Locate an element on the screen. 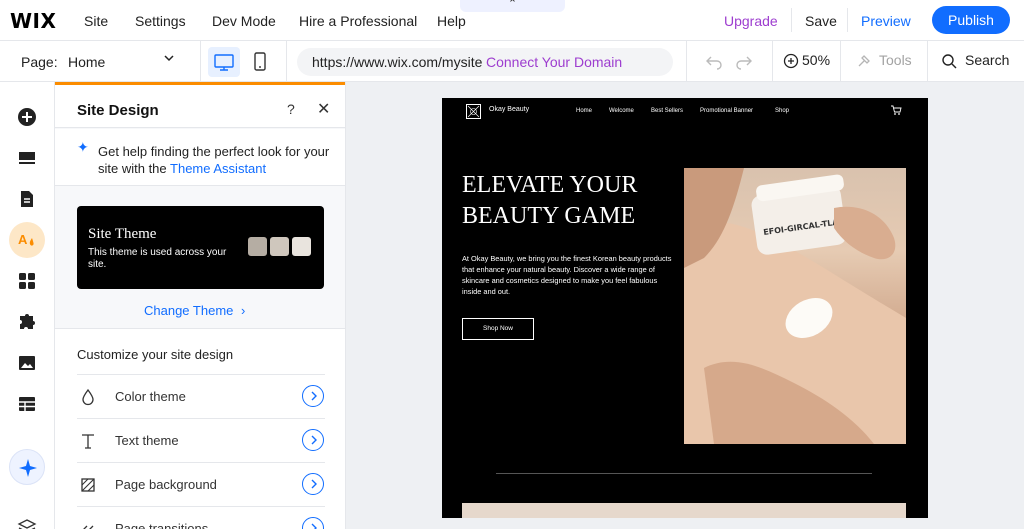 The width and height of the screenshot is (1024, 529). site-nav-welcome: Welcome is located at coordinates (621, 111).